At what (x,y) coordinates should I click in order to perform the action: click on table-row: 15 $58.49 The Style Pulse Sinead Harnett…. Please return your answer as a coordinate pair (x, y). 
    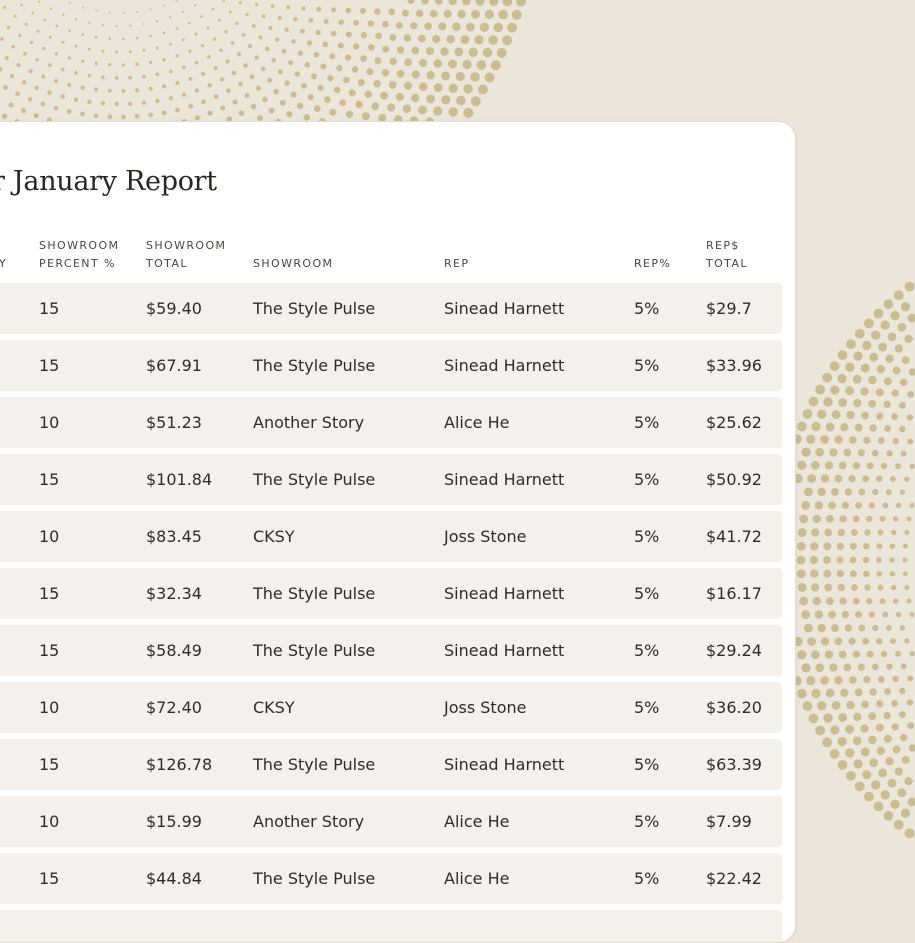
    Looking at the image, I should click on (391, 650).